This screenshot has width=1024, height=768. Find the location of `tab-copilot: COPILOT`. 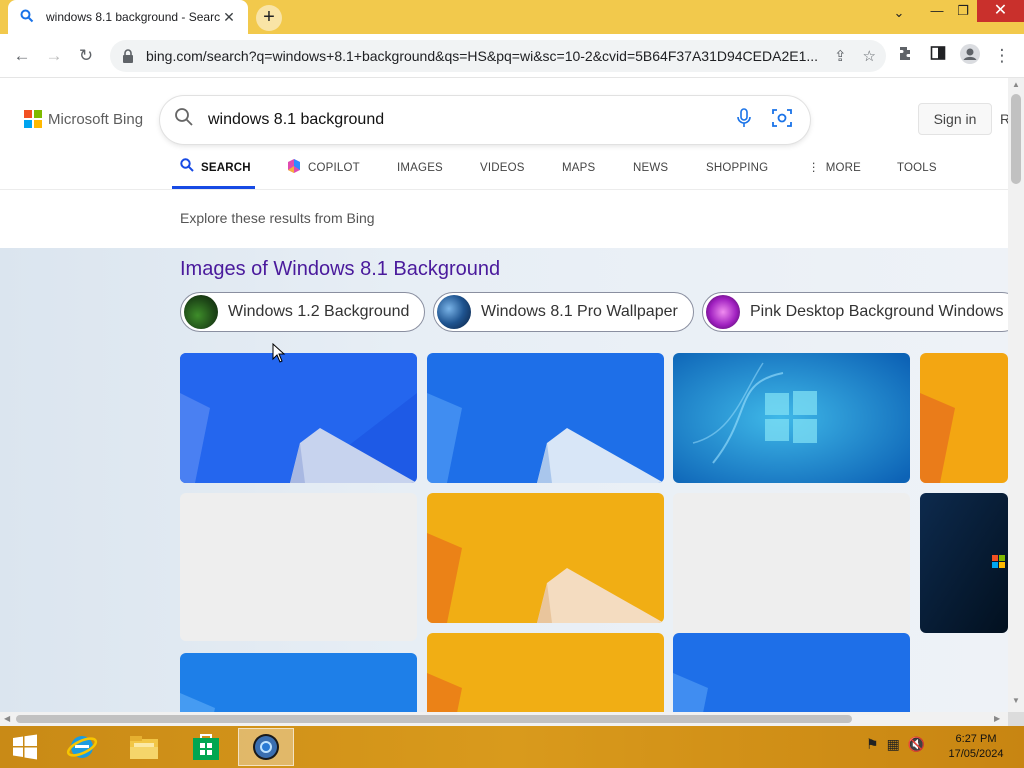

tab-copilot: COPILOT is located at coordinates (323, 173).